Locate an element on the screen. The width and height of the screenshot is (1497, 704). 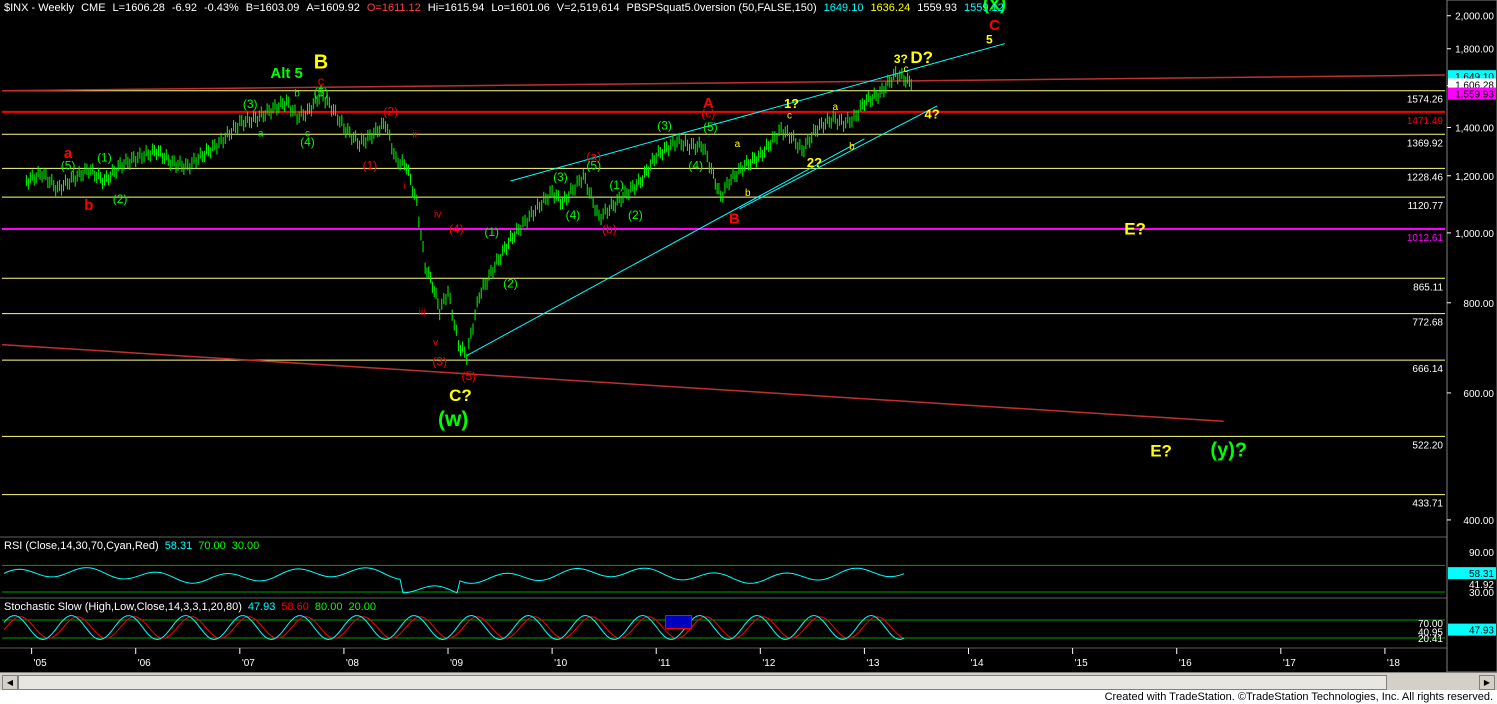
level-label: 1012.61 is located at coordinates (1425, 238).